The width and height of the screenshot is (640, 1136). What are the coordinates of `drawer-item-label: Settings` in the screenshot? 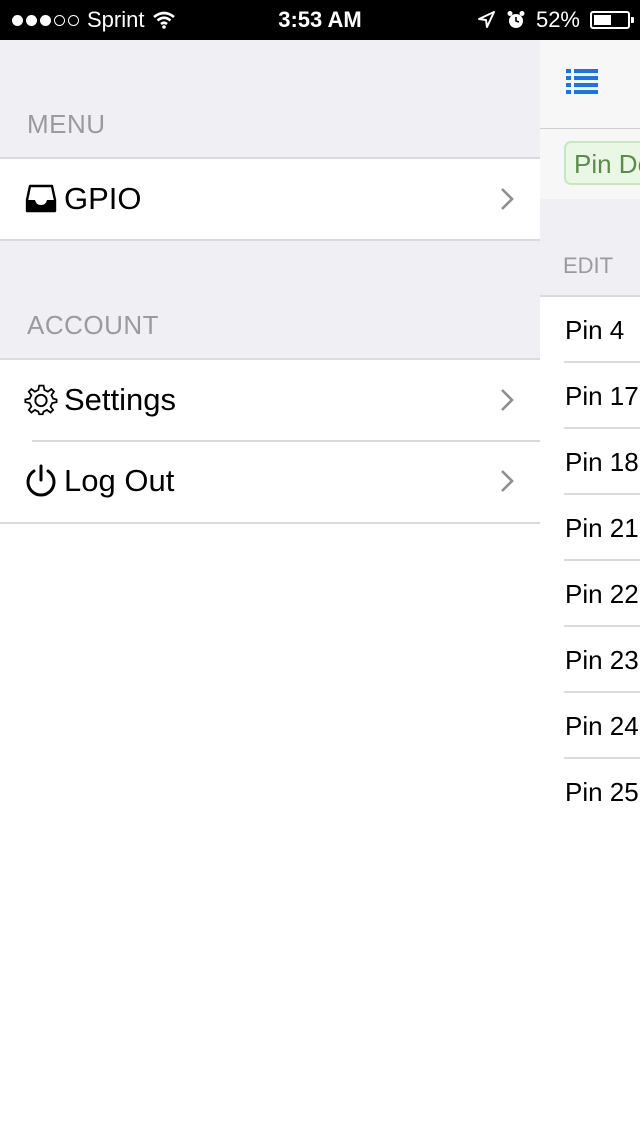 It's located at (120, 399).